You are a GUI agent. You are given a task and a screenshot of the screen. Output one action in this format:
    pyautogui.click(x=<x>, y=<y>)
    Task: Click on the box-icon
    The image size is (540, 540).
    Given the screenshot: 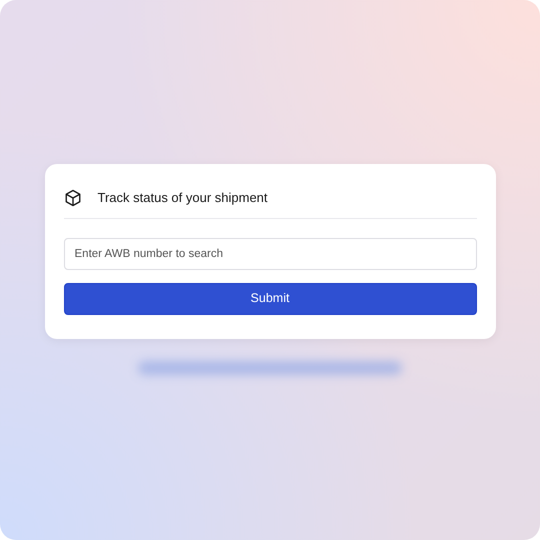 What is the action you would take?
    pyautogui.click(x=73, y=197)
    